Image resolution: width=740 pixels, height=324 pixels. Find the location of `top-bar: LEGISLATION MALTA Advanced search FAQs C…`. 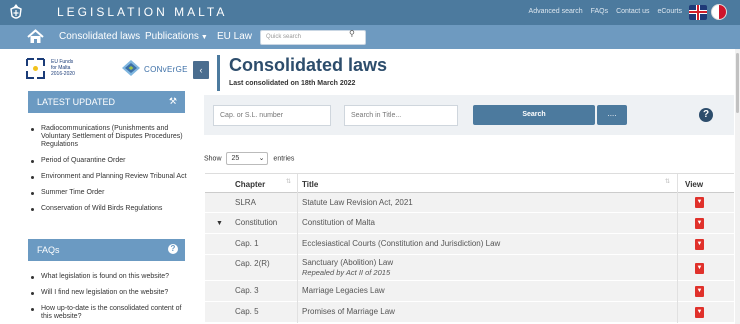

top-bar: LEGISLATION MALTA Advanced search FAQs C… is located at coordinates (370, 12).